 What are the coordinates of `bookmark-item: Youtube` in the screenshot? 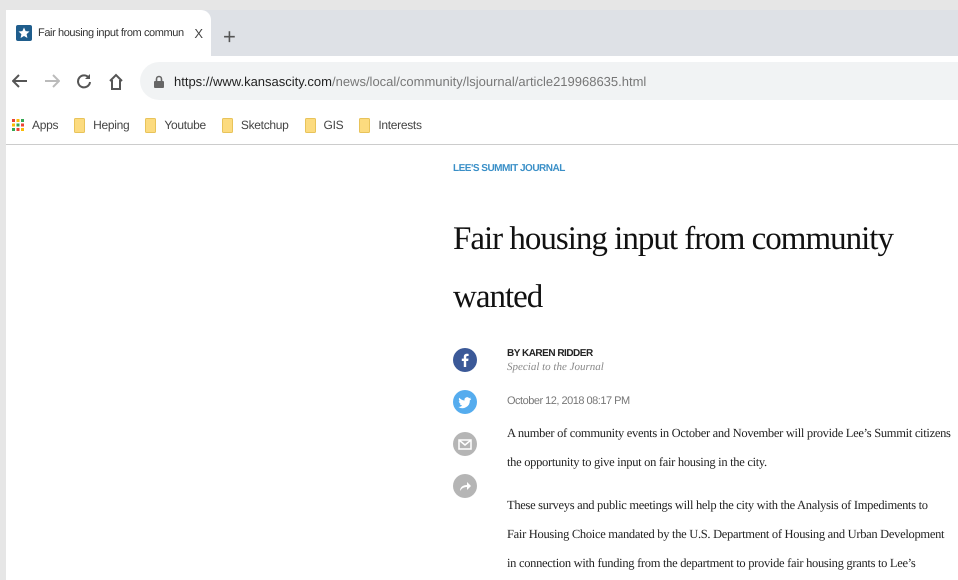 It's located at (175, 125).